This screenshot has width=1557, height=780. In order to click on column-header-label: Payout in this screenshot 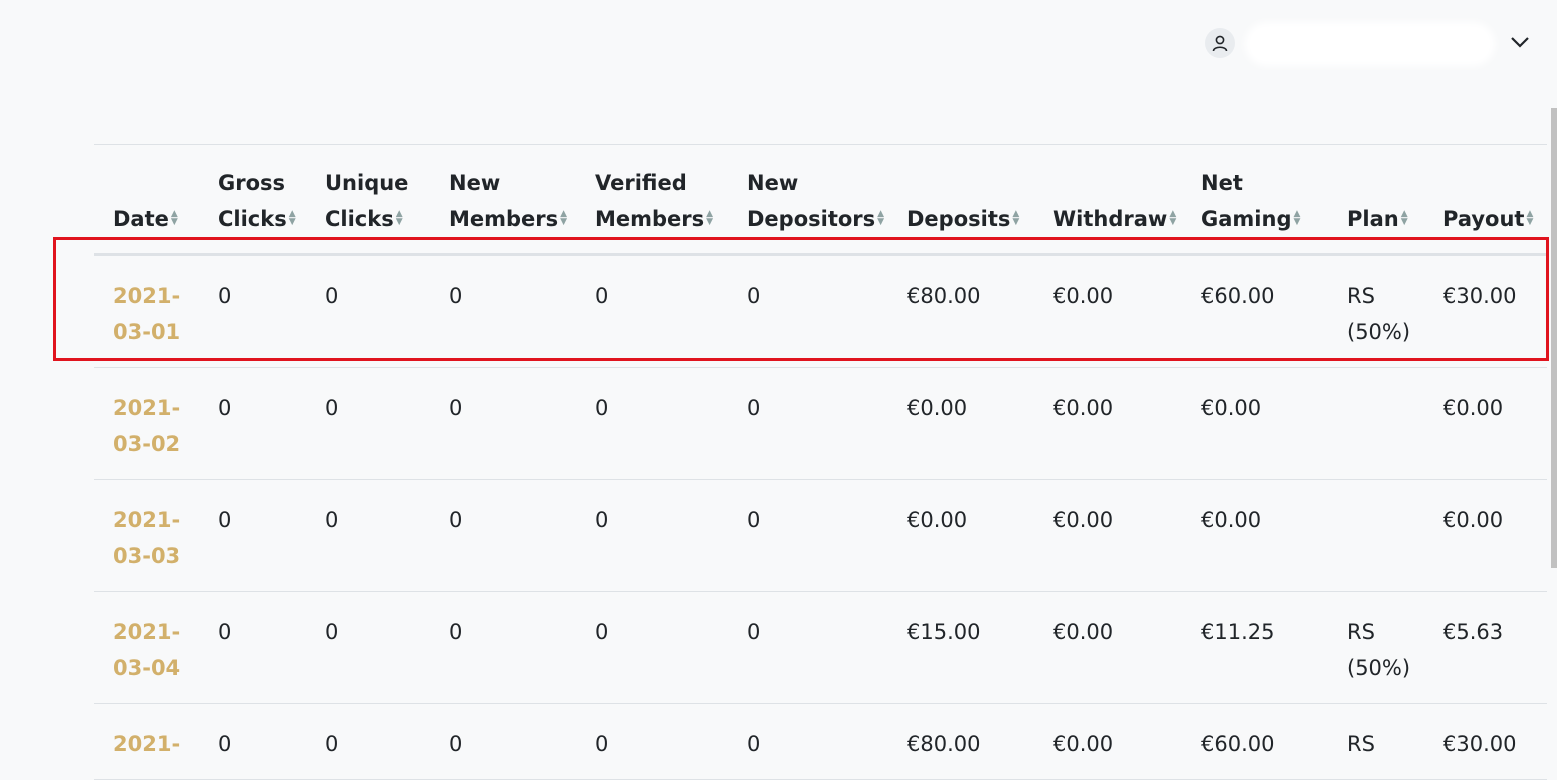, I will do `click(1484, 219)`.